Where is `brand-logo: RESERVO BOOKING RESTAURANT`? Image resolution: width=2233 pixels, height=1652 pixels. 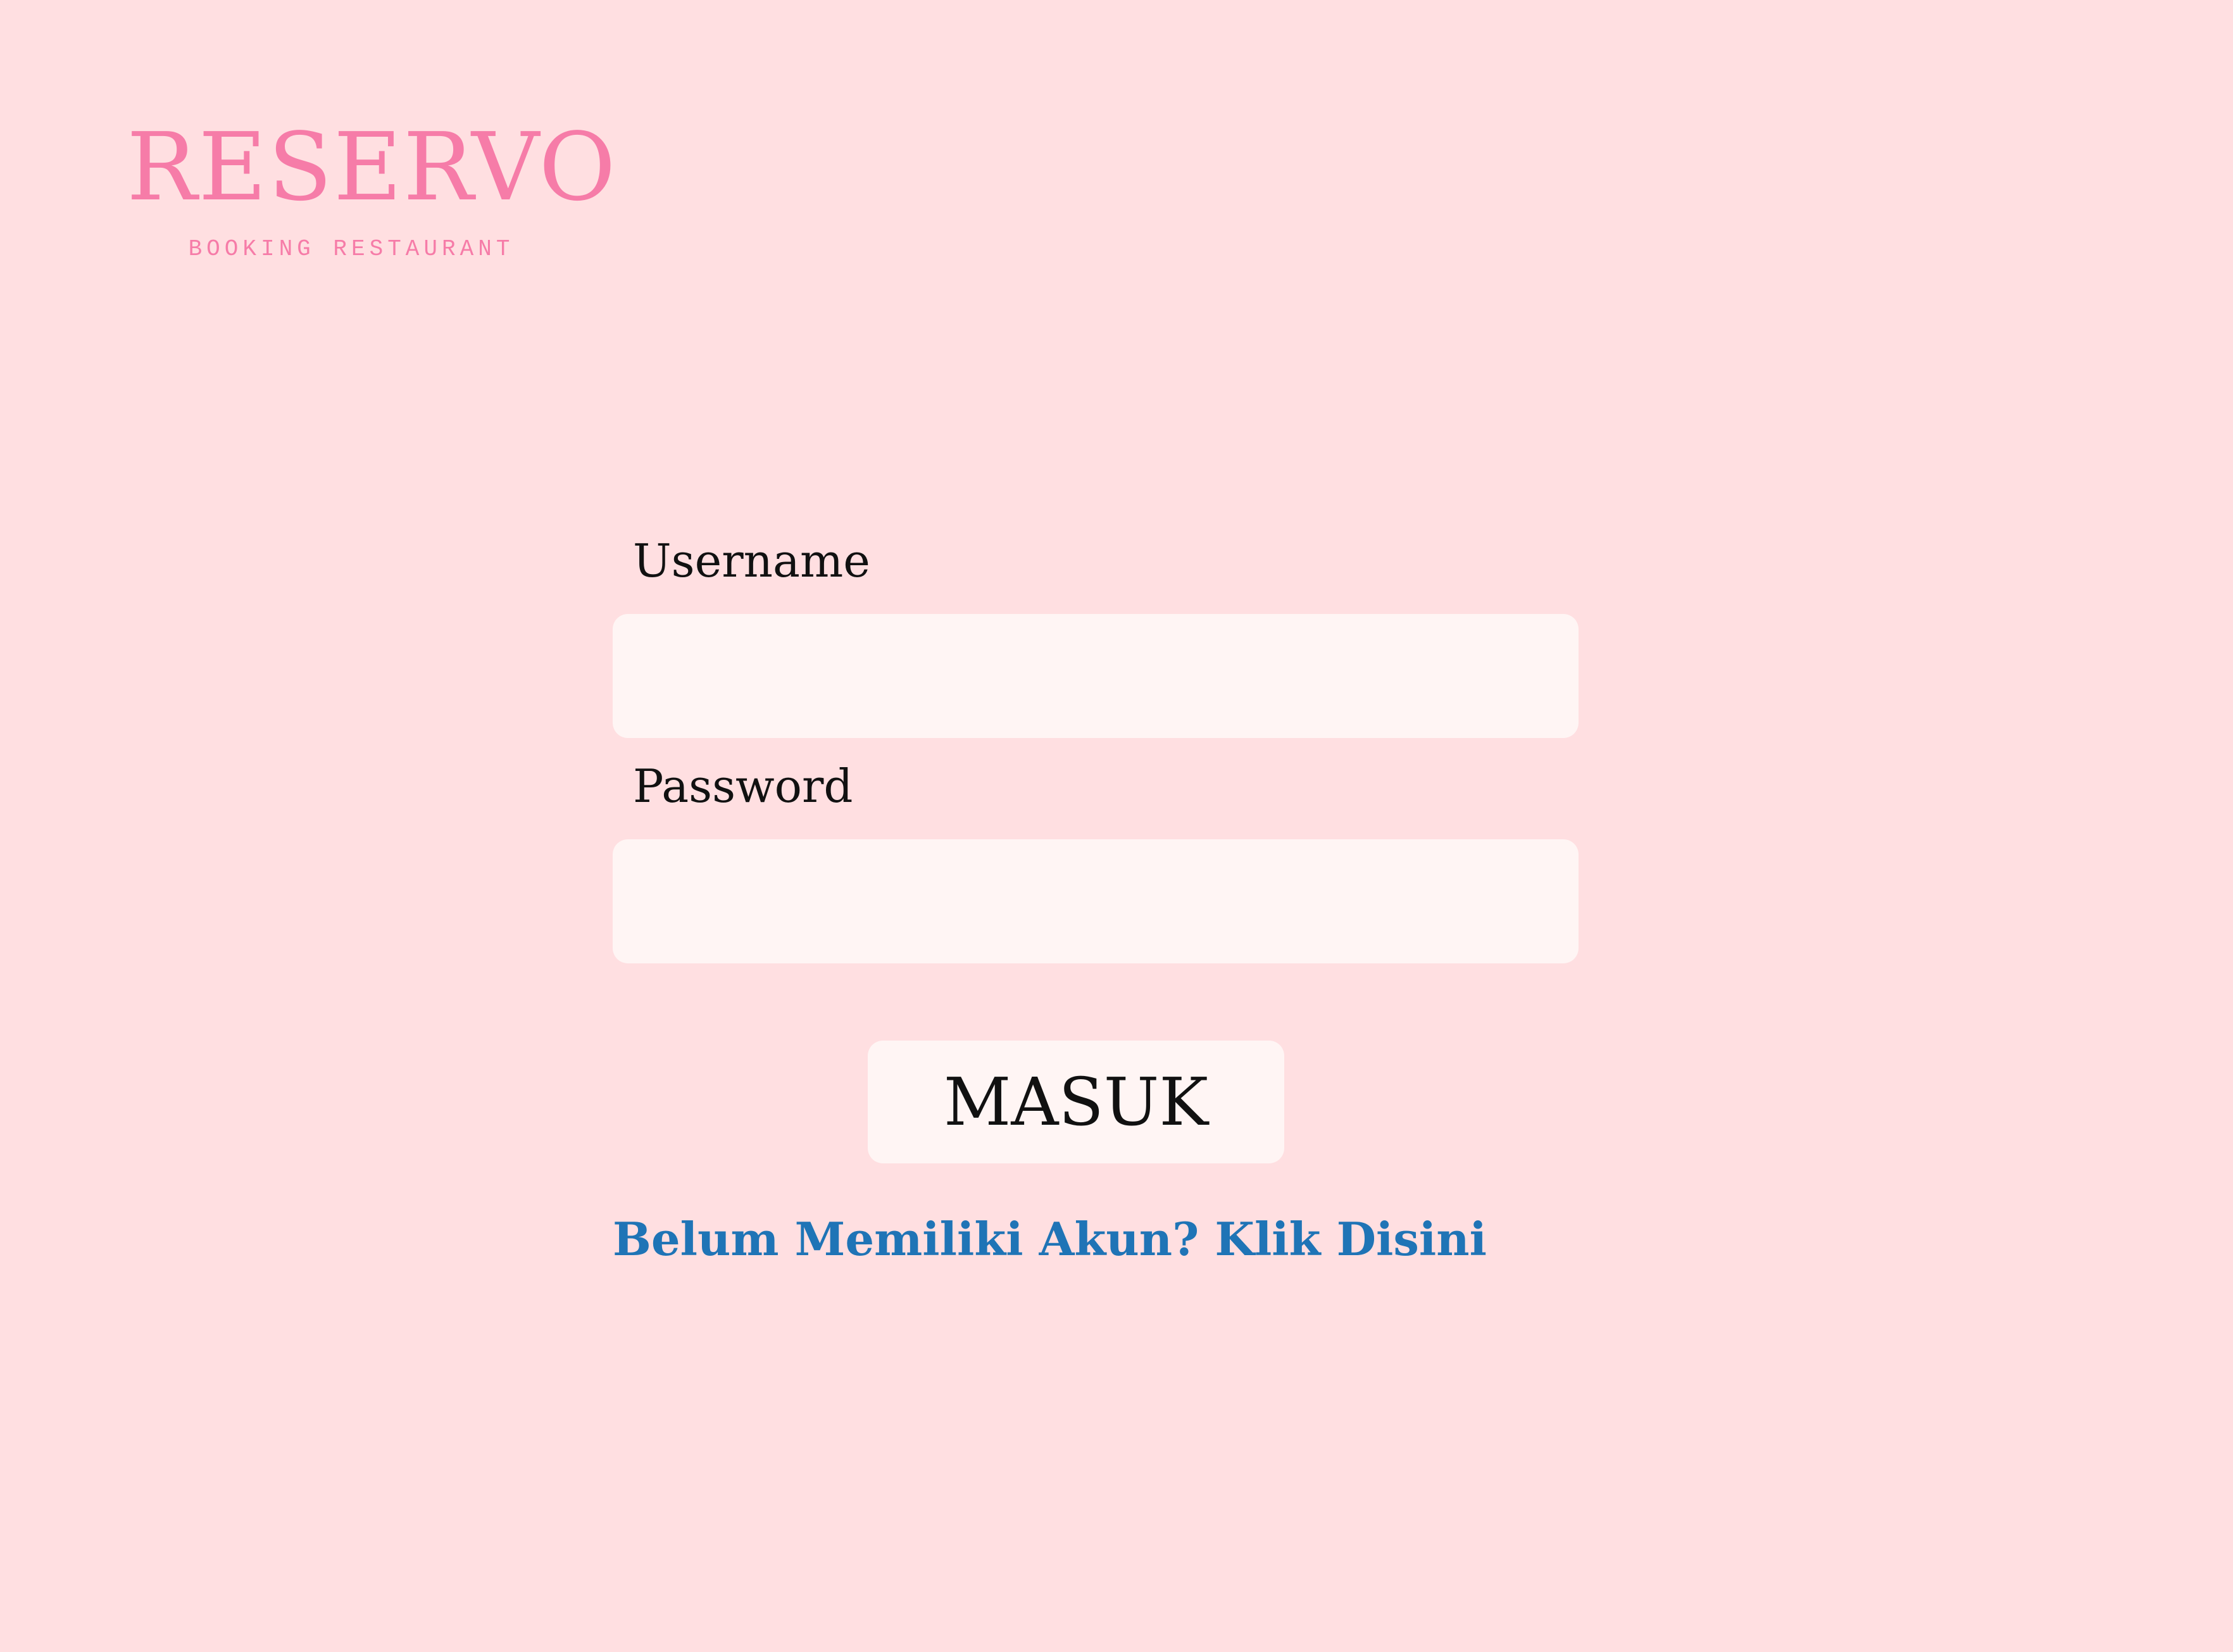
brand-logo: RESERVO BOOKING RESTAURANT is located at coordinates (372, 187).